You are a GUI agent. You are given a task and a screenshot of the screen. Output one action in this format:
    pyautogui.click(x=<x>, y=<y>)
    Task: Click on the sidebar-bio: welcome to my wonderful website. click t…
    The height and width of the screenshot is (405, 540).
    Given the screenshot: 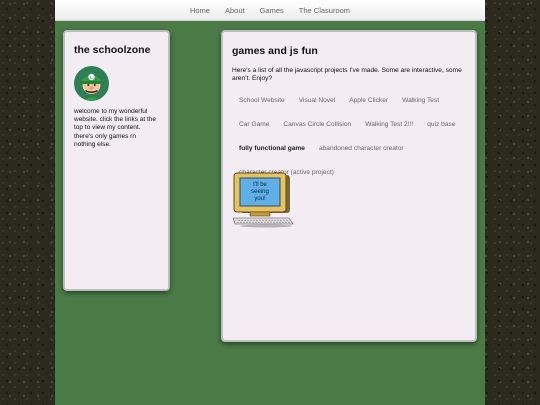 What is the action you would take?
    pyautogui.click(x=115, y=128)
    